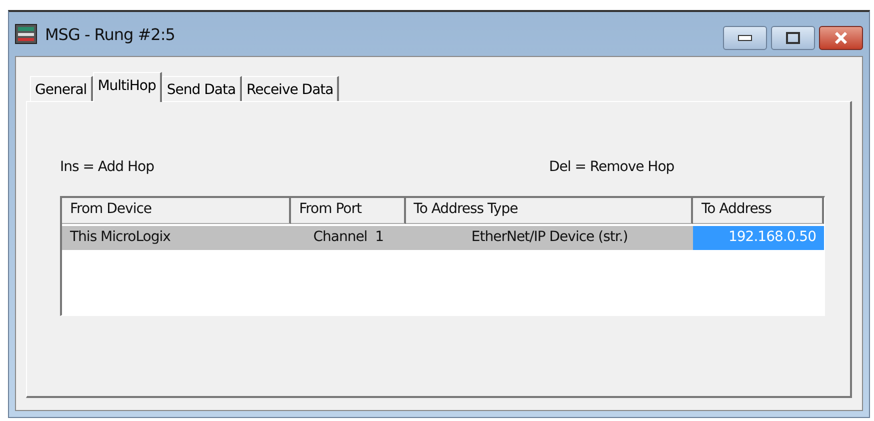 Image resolution: width=874 pixels, height=421 pixels. What do you see at coordinates (550, 238) in the screenshot?
I see `table-cell: EtherNet/IP Device (str.)` at bounding box center [550, 238].